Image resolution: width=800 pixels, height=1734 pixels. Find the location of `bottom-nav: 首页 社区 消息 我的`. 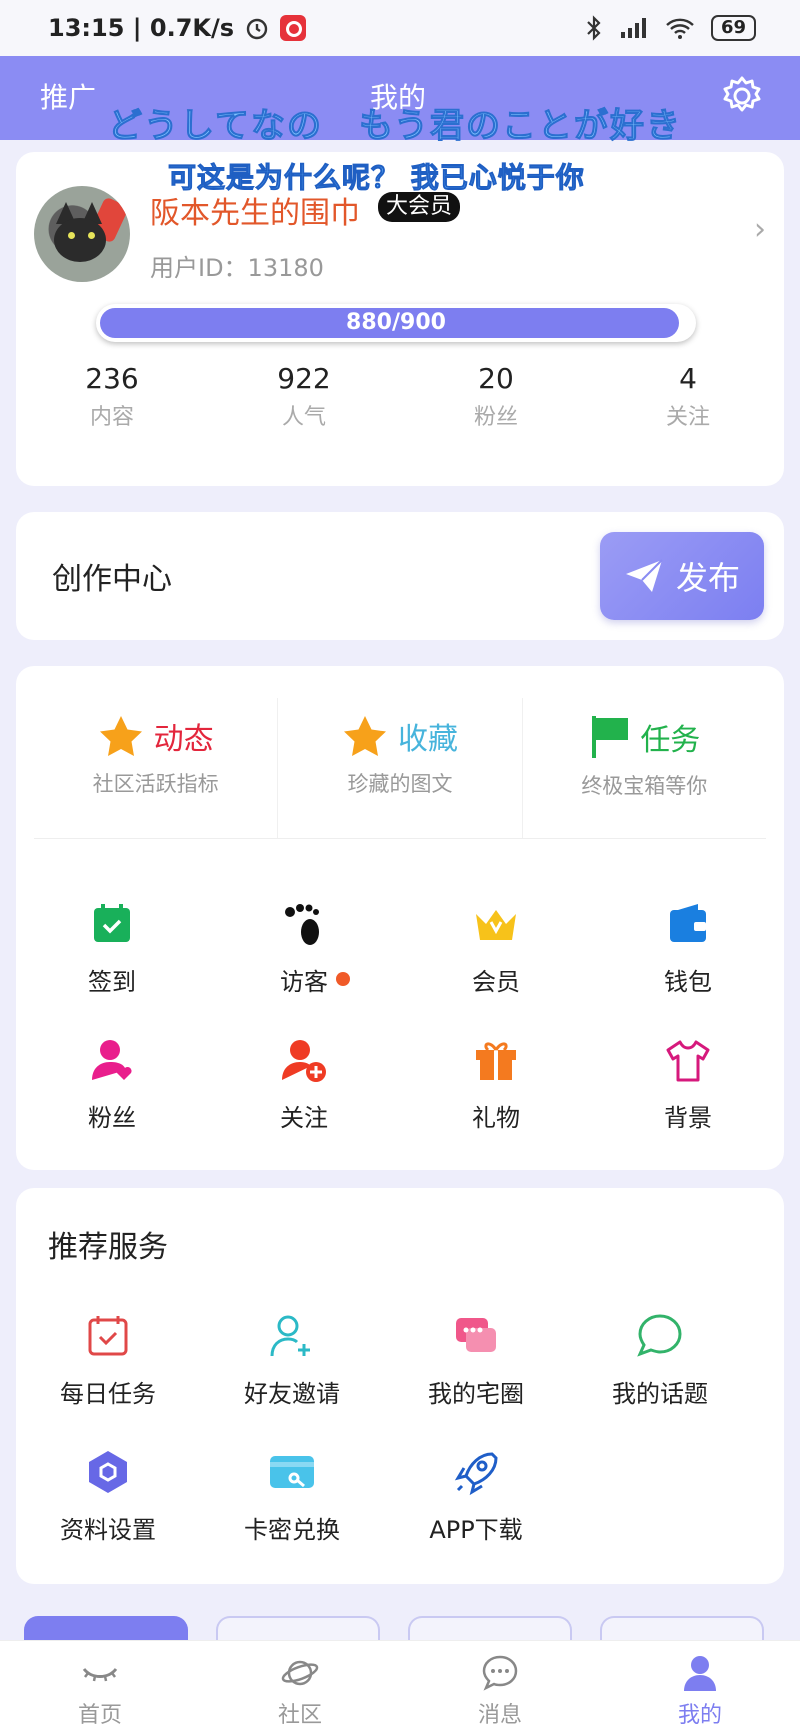

bottom-nav: 首页 社区 消息 我的 is located at coordinates (400, 1687).